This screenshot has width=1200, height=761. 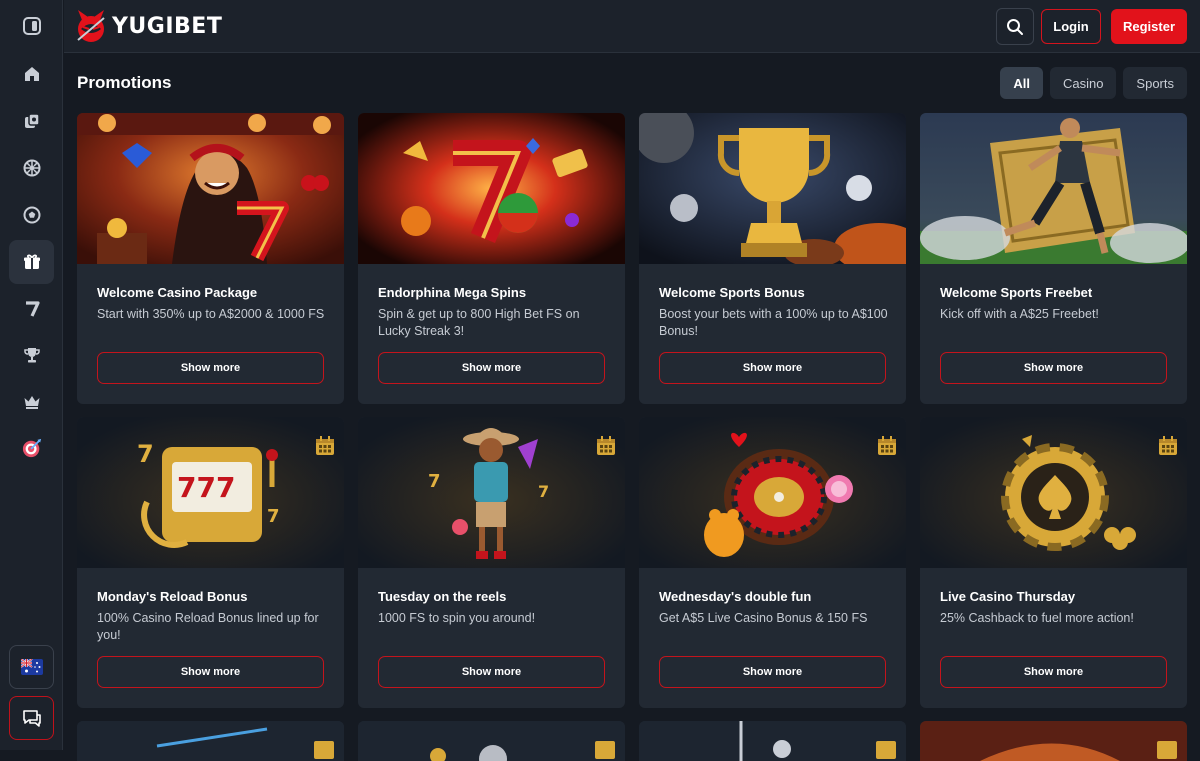 What do you see at coordinates (442, 596) in the screenshot?
I see `promo-title: Tuesday on the reels` at bounding box center [442, 596].